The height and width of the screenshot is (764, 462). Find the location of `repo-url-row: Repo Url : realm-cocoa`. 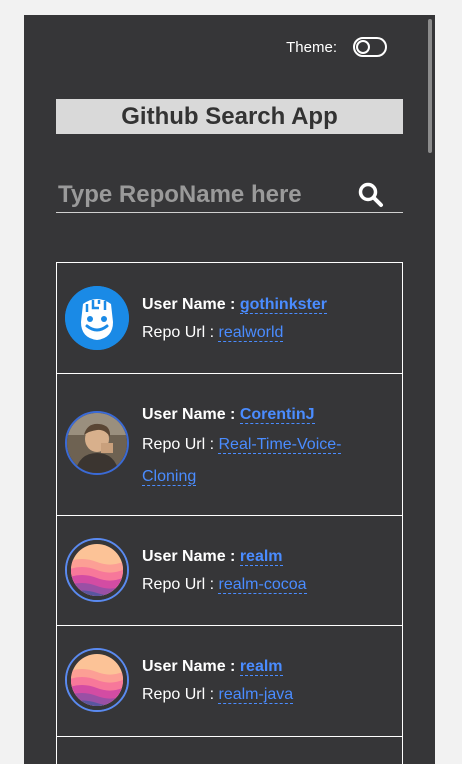

repo-url-row: Repo Url : realm-cocoa is located at coordinates (268, 585).